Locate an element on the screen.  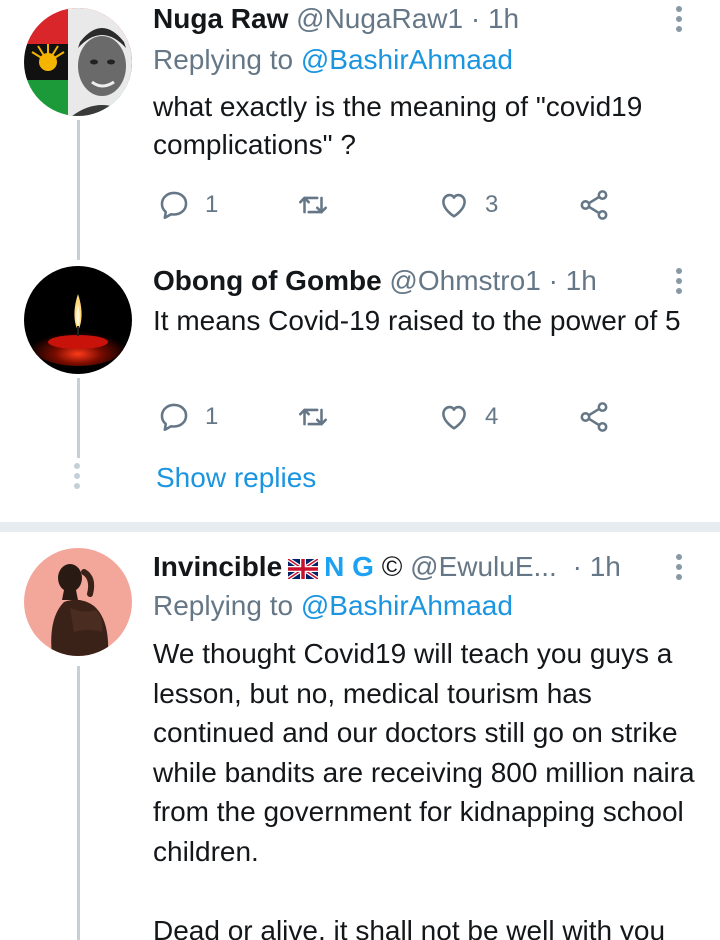
avatar-candle-image is located at coordinates (78, 320).